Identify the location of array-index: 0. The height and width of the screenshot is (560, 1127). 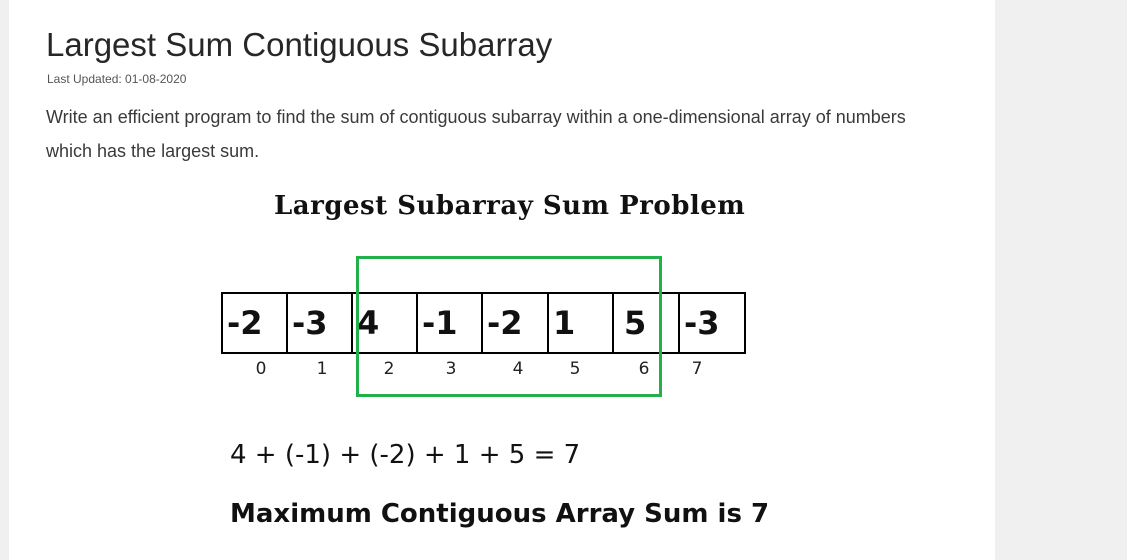
(261, 369).